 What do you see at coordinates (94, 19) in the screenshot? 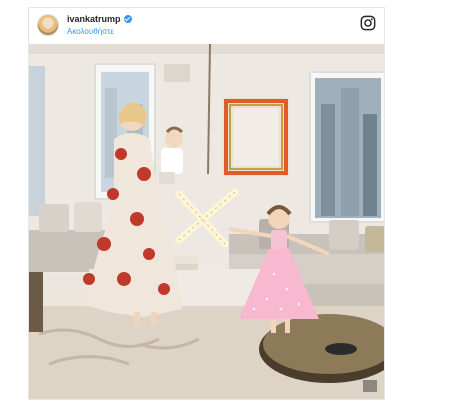
I see `username-link: ivankatrump` at bounding box center [94, 19].